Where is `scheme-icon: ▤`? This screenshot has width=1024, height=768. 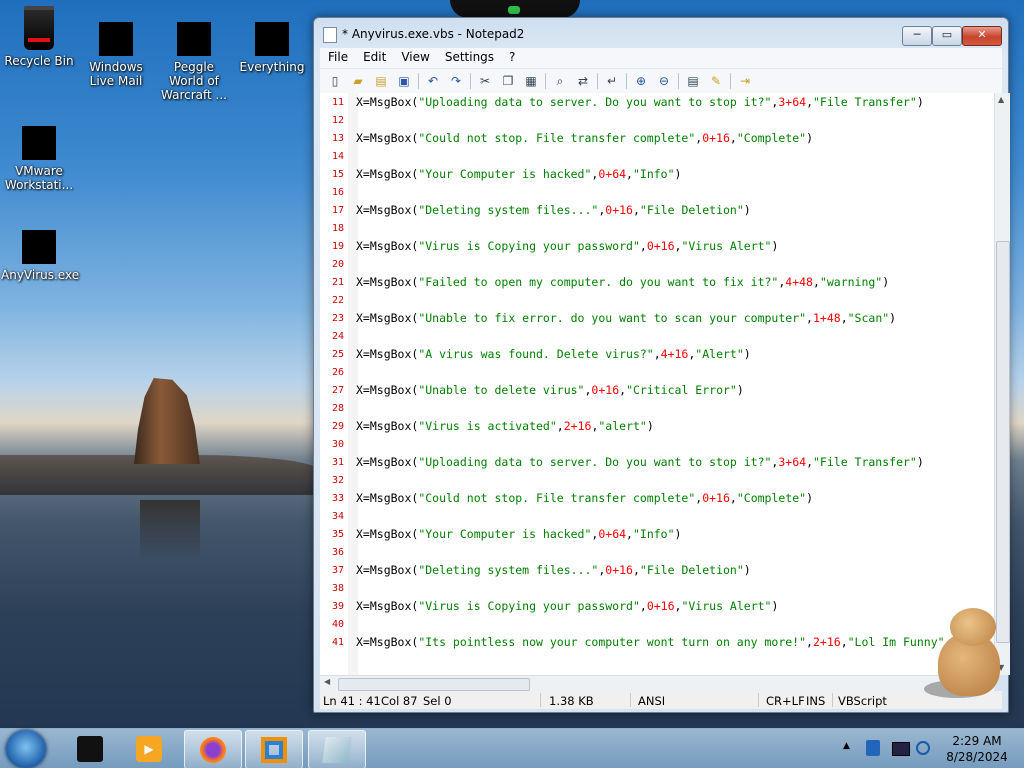 scheme-icon: ▤ is located at coordinates (693, 81).